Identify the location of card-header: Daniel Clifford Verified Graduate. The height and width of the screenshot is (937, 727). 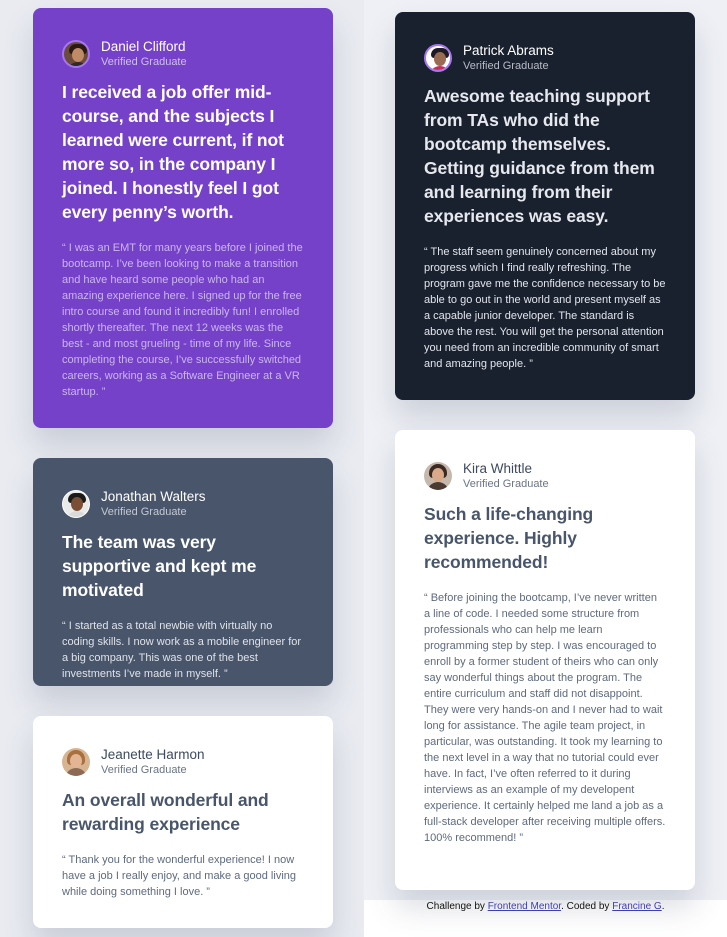
(183, 54).